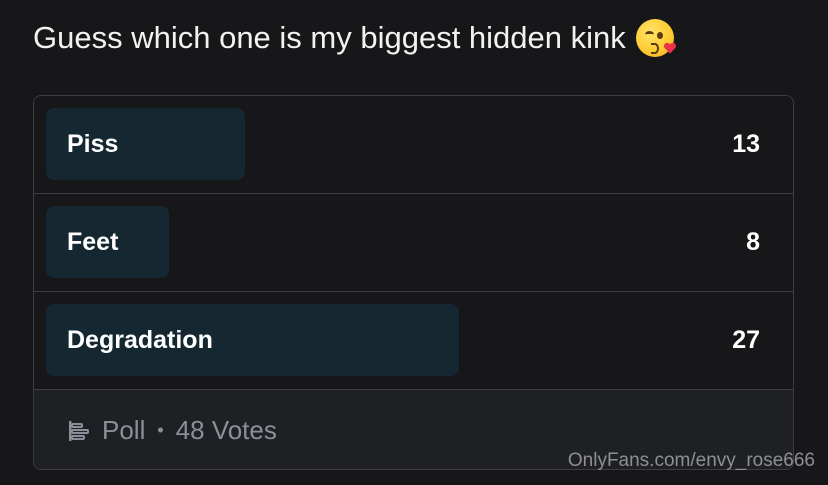  Describe the element at coordinates (140, 340) in the screenshot. I see `poll-option-label: Degradation` at that location.